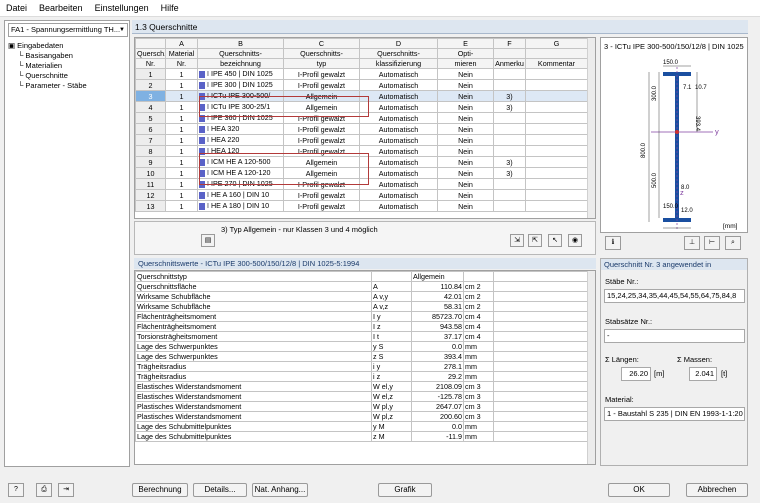 This screenshot has height=503, width=760. I want to click on col-letter-d: D, so click(398, 43).